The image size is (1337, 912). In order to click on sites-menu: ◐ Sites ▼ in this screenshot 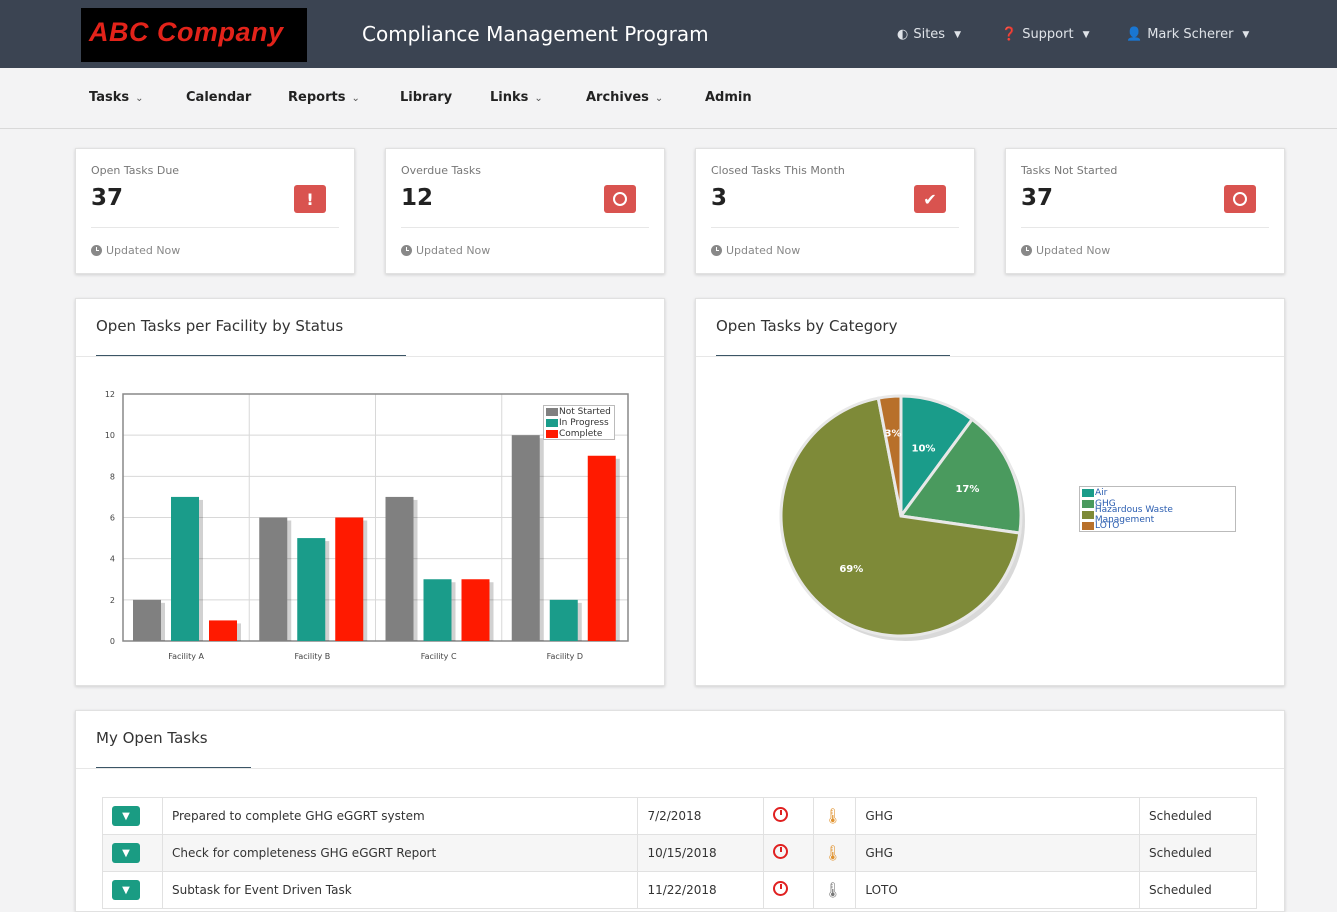, I will do `click(929, 34)`.